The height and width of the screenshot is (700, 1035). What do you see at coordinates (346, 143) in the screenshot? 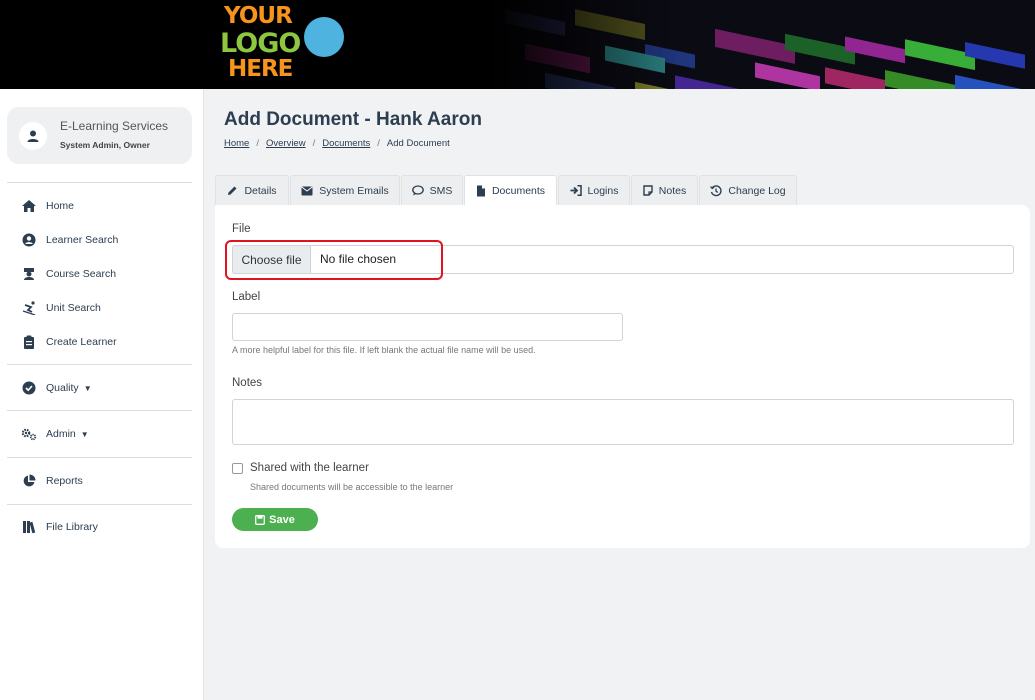
I see `breadcrumb-documents-link: Documents` at bounding box center [346, 143].